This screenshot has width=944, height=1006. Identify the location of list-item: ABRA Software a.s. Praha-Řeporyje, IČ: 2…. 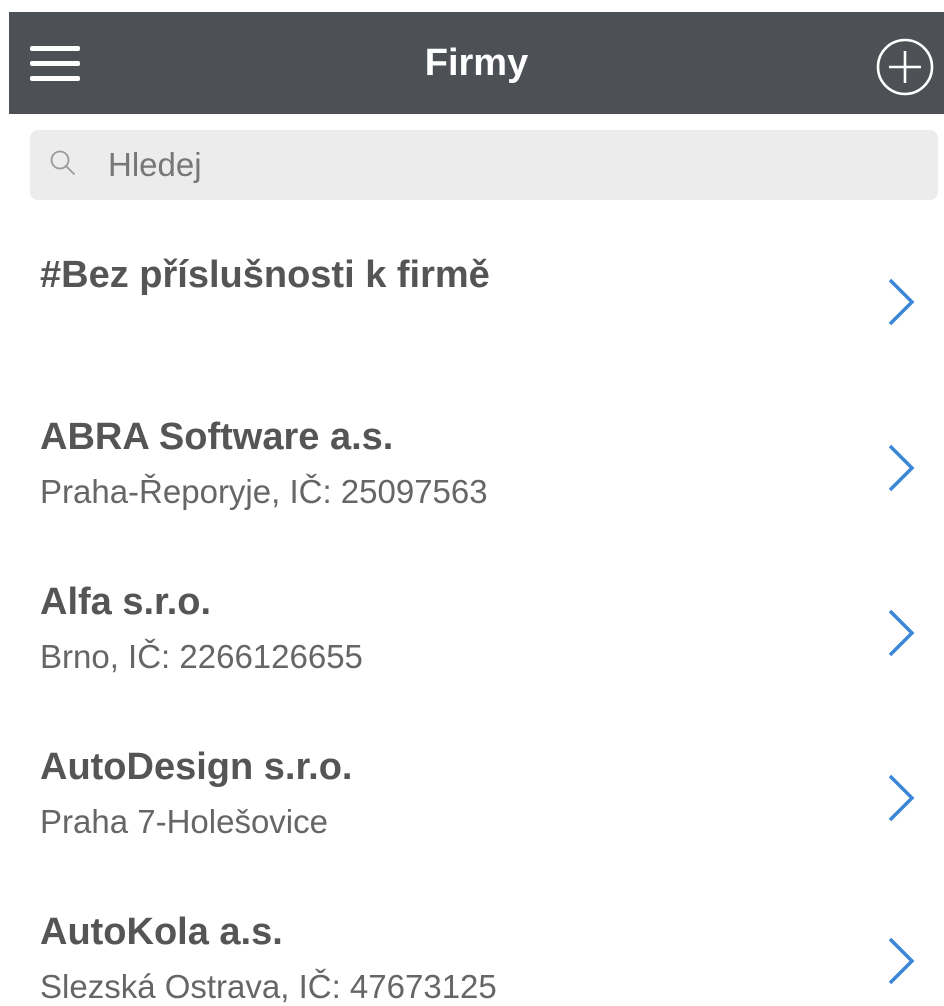
(472, 475).